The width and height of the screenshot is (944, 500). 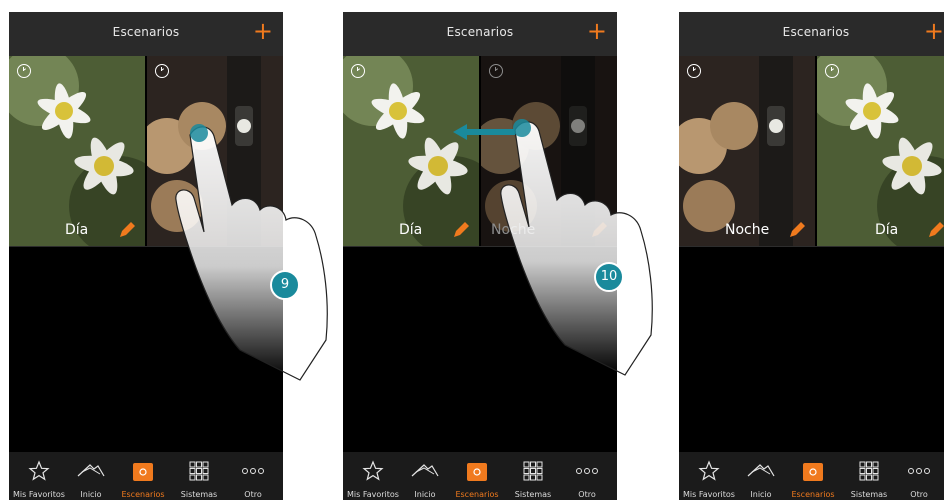 What do you see at coordinates (609, 277) in the screenshot?
I see `step-number-badge: 10` at bounding box center [609, 277].